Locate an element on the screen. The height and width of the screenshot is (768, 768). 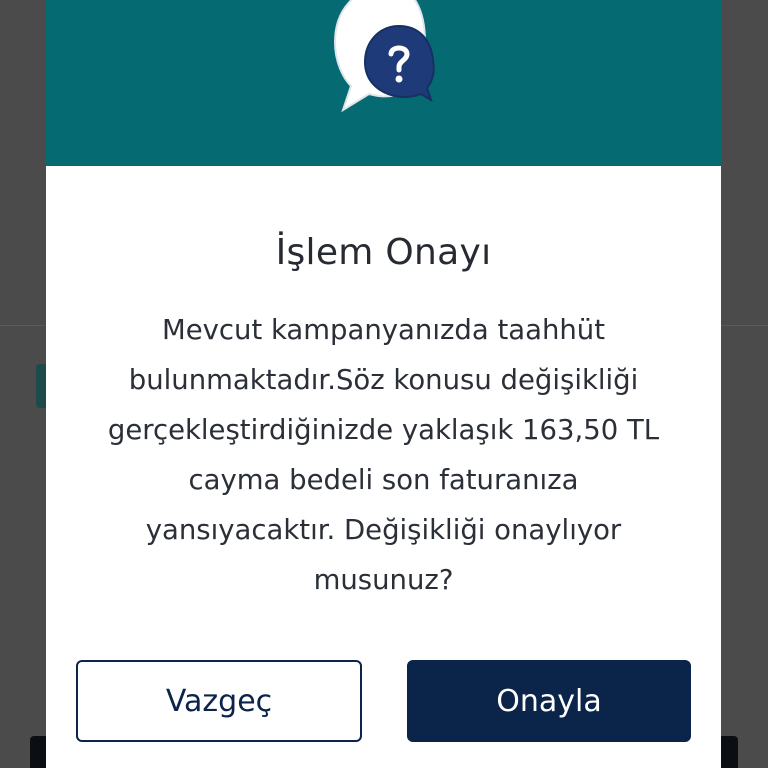
question-speech-bubble-icon is located at coordinates (384, 56).